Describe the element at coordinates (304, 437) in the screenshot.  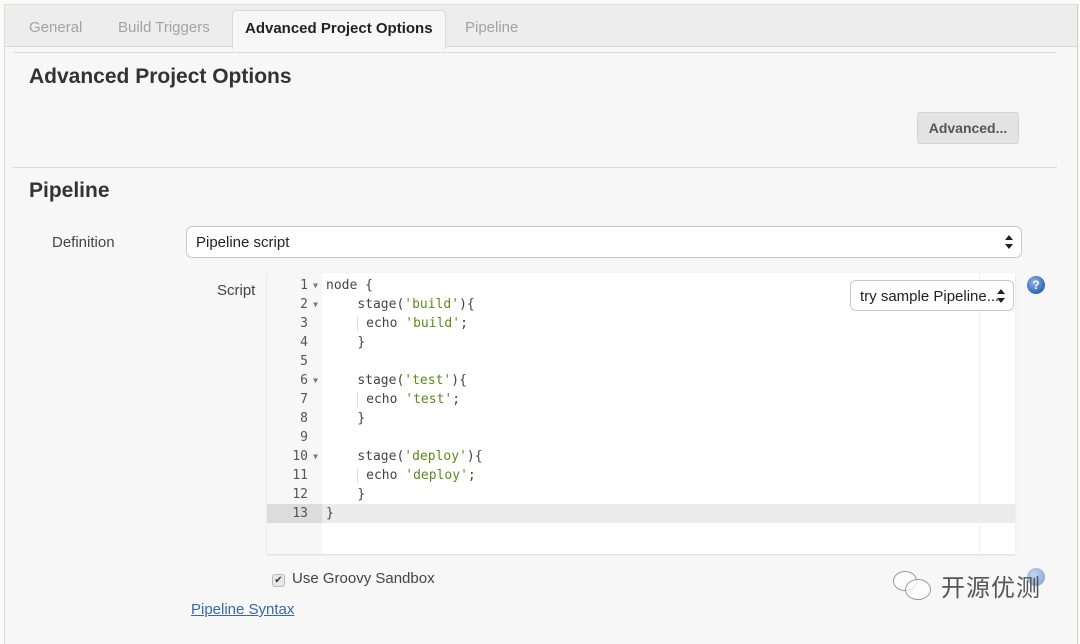
I see `line-number: 9` at that location.